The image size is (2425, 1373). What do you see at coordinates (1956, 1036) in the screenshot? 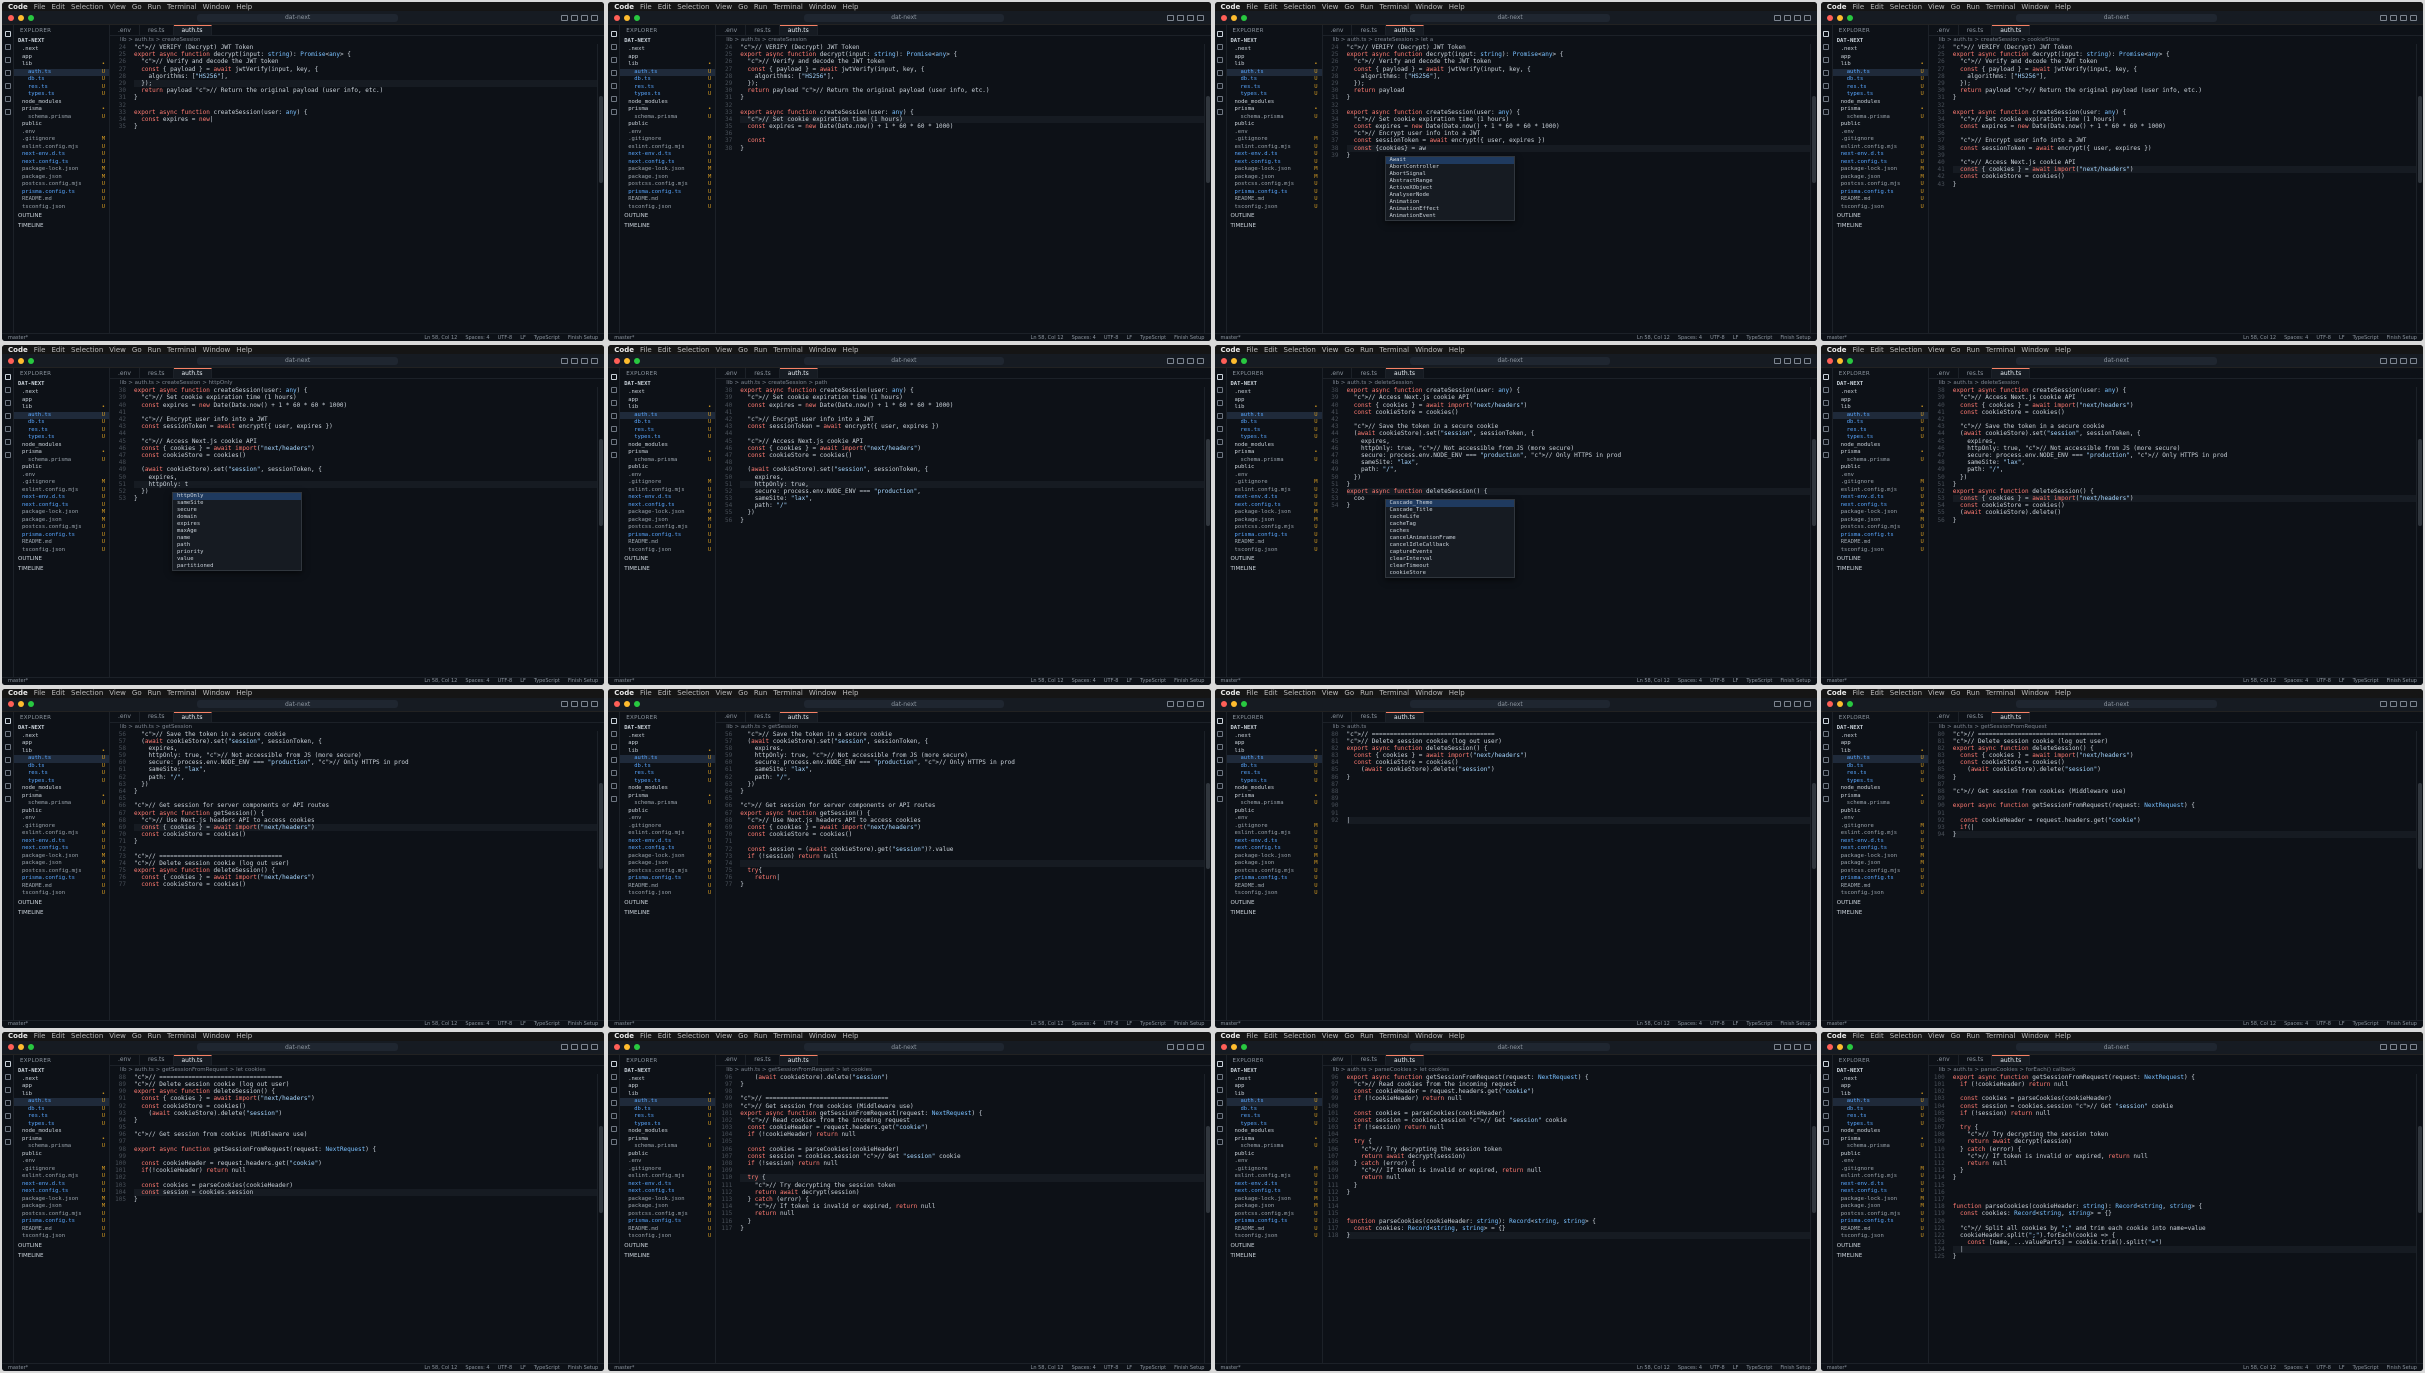
I see `menu-item: Go` at bounding box center [1956, 1036].